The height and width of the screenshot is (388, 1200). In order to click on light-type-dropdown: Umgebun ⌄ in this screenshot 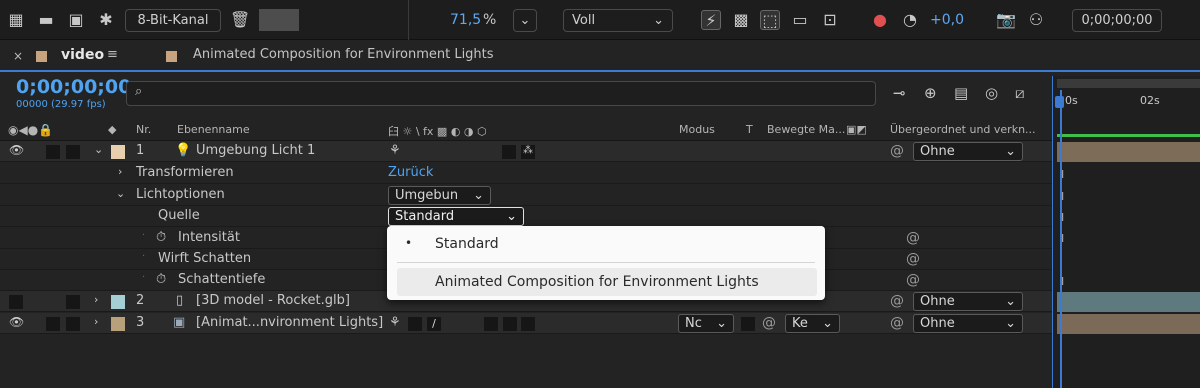, I will do `click(439, 195)`.